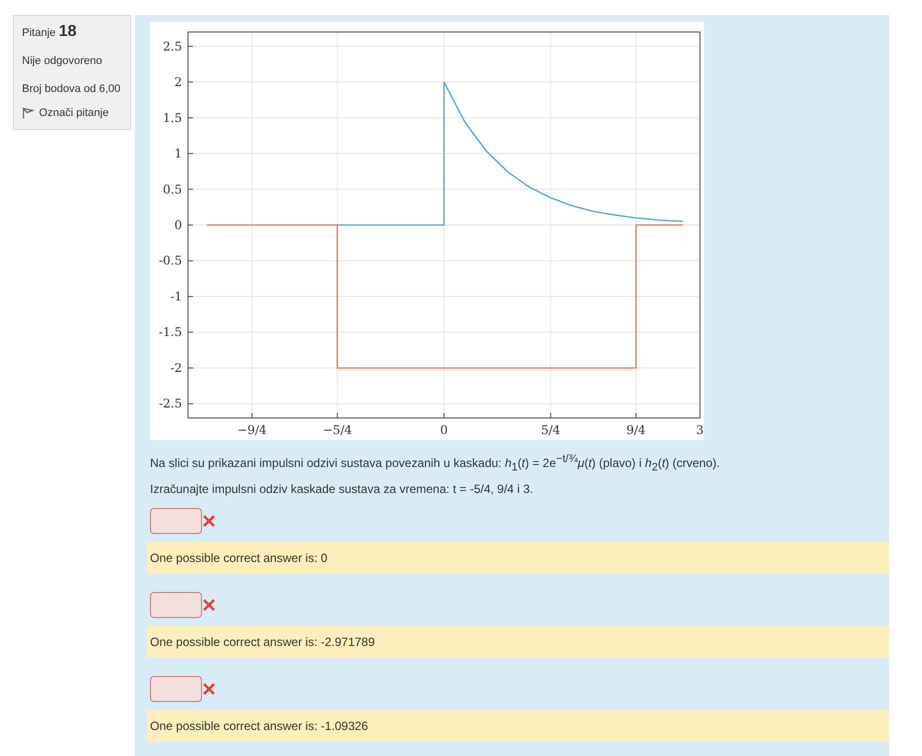 This screenshot has height=756, width=922. Describe the element at coordinates (72, 89) in the screenshot. I see `question-marks: Broj bodova od 6,00` at that location.